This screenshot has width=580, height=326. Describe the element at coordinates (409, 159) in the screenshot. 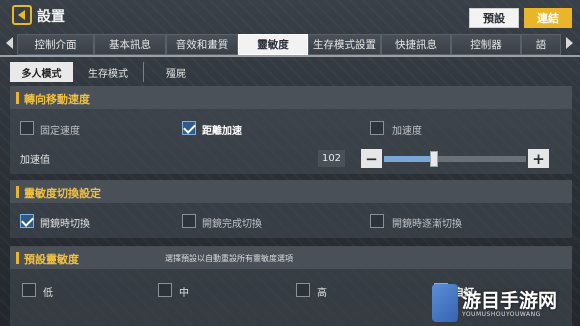

I see `accel-slider-fill` at that location.